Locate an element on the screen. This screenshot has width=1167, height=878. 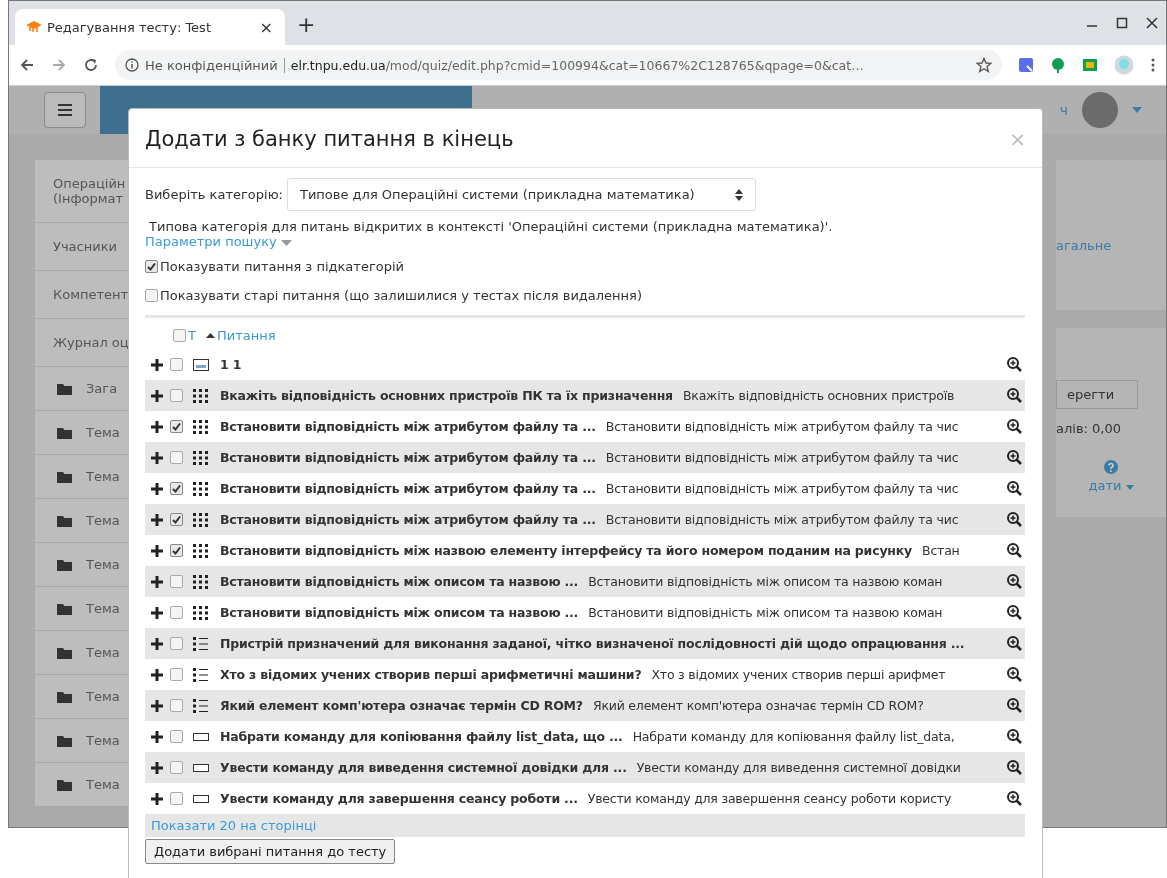
dialog-title: Додати з банку питання в кінець is located at coordinates (329, 139).